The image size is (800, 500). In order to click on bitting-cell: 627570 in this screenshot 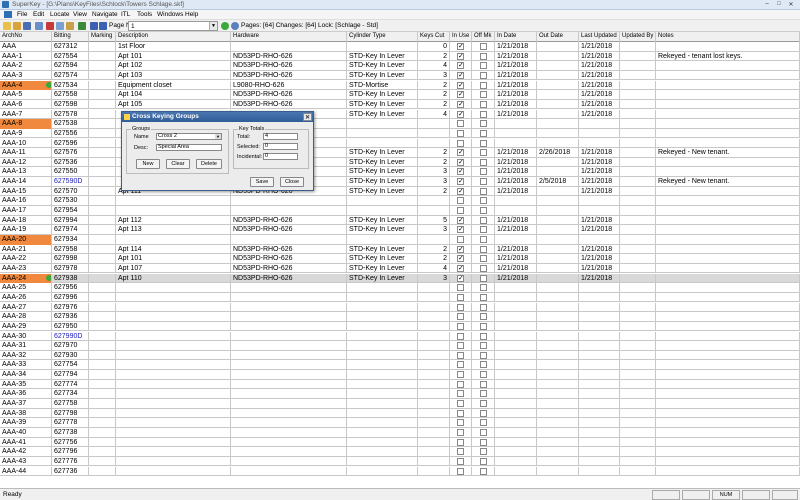, I will do `click(70, 191)`.